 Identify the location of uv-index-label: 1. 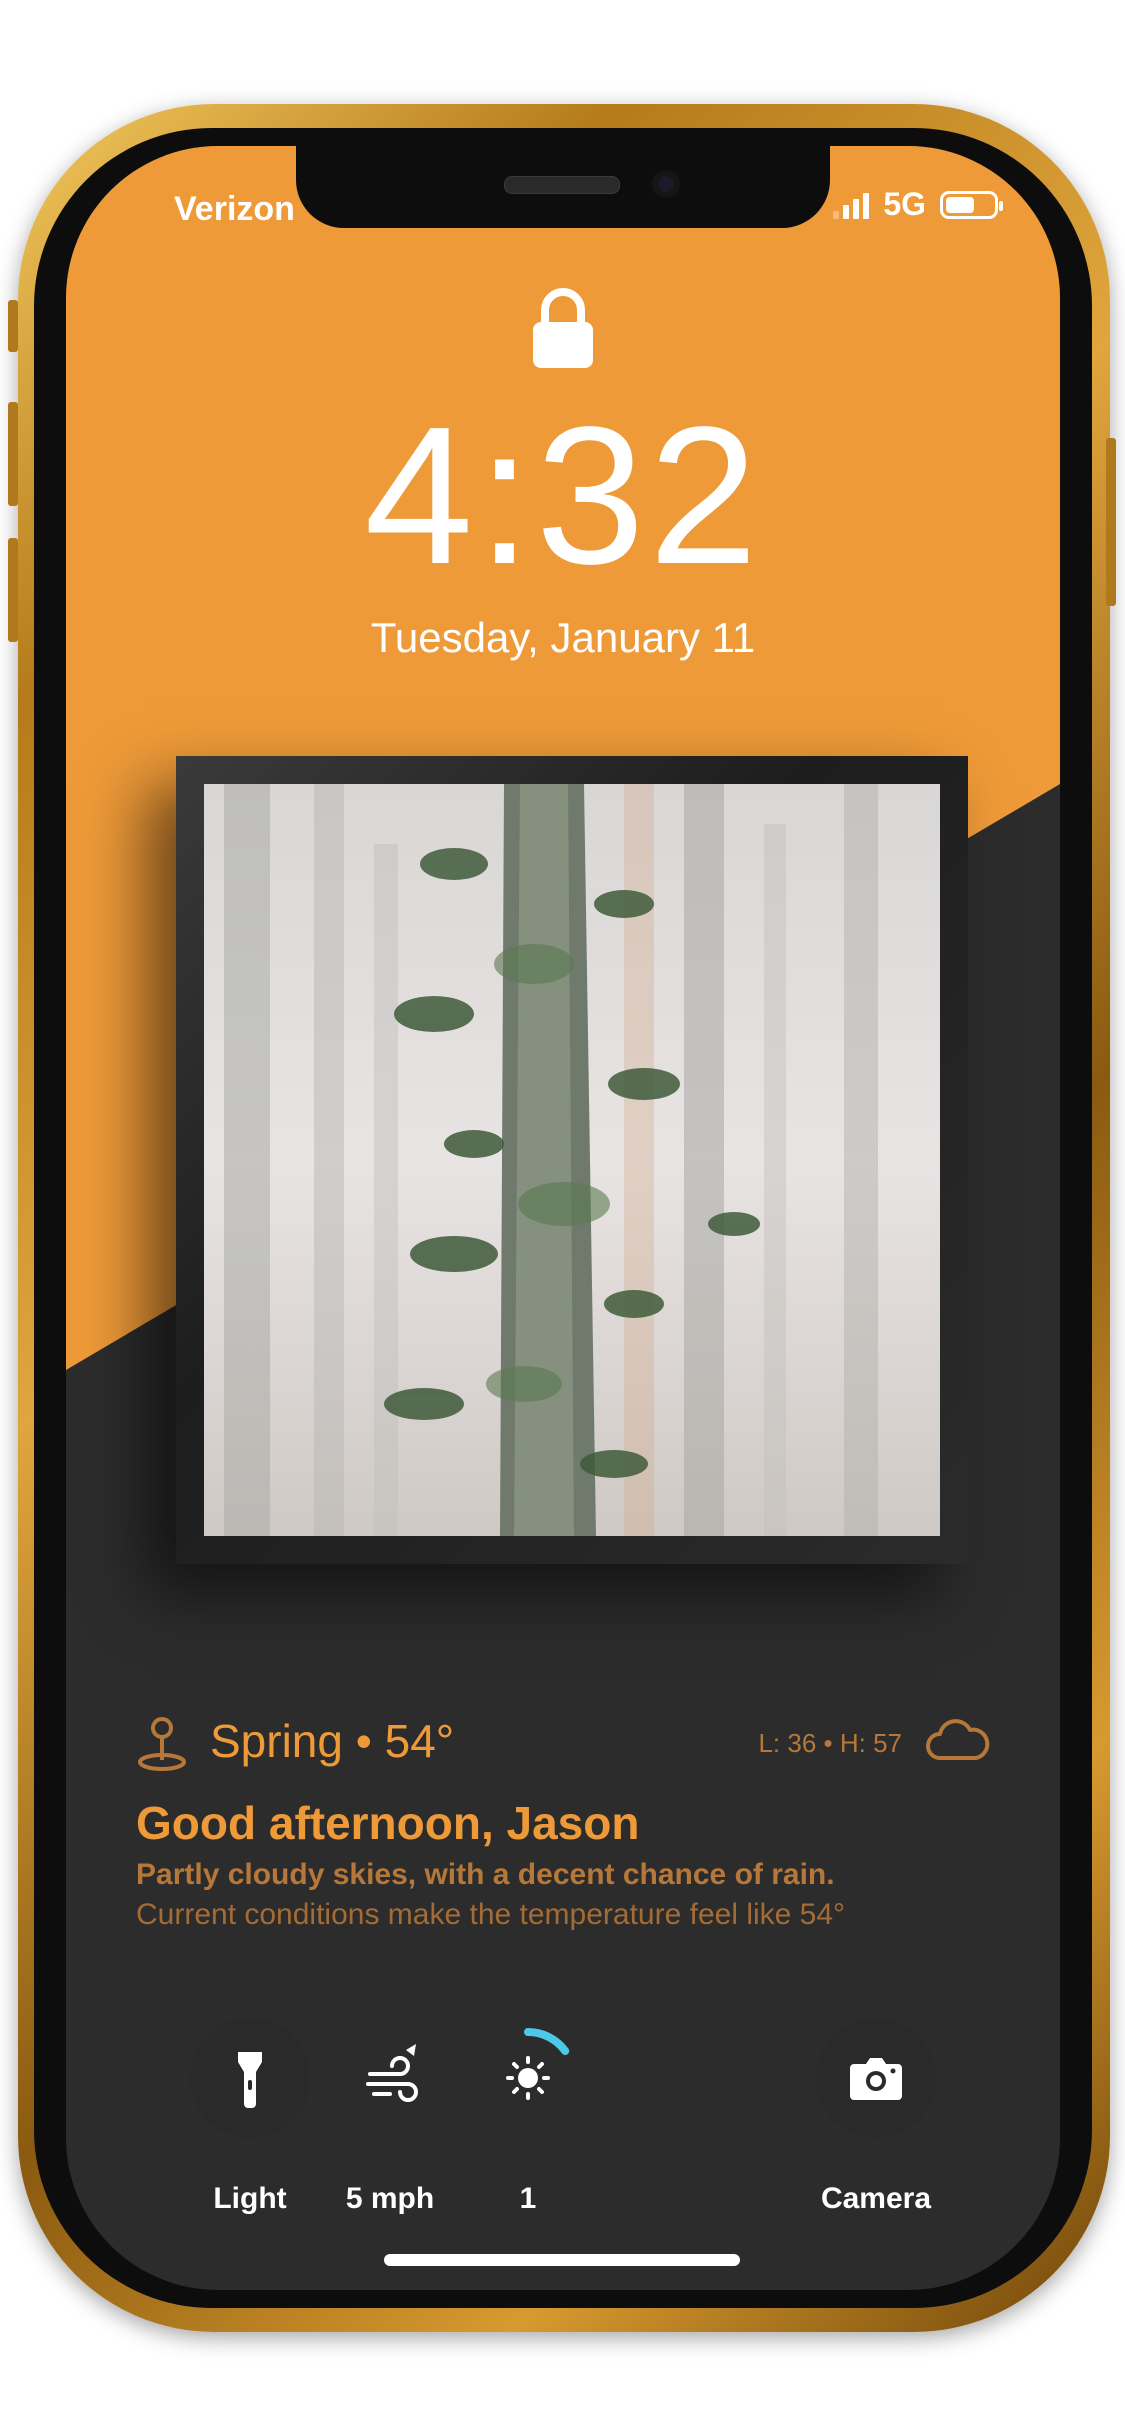
(528, 2198).